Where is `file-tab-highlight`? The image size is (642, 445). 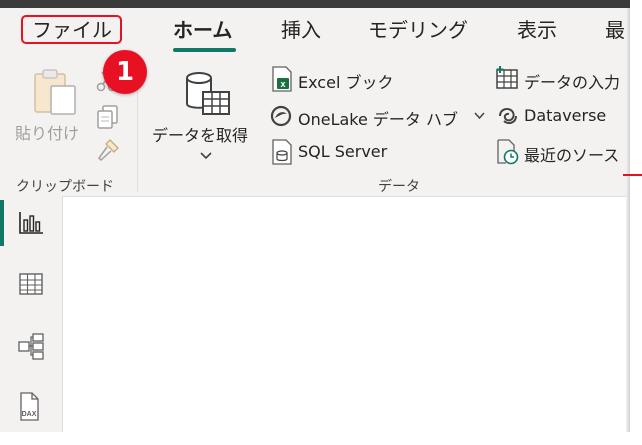
file-tab-highlight is located at coordinates (71, 29).